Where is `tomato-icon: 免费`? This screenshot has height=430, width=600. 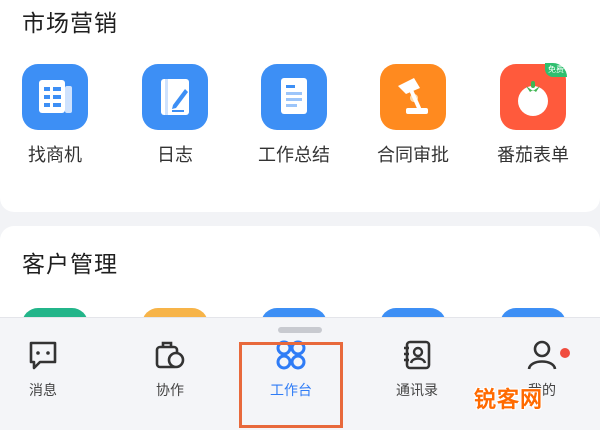
tomato-icon: 免费 is located at coordinates (533, 96).